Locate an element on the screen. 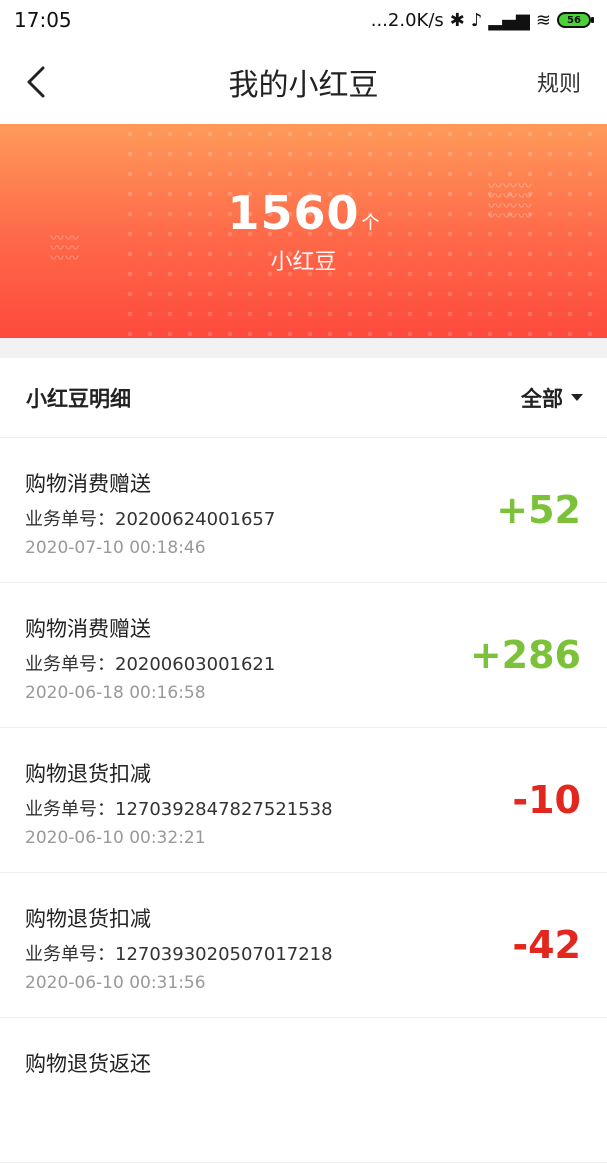 The height and width of the screenshot is (1163, 607). record-time: 2020-06-10 00:32:21 is located at coordinates (115, 838).